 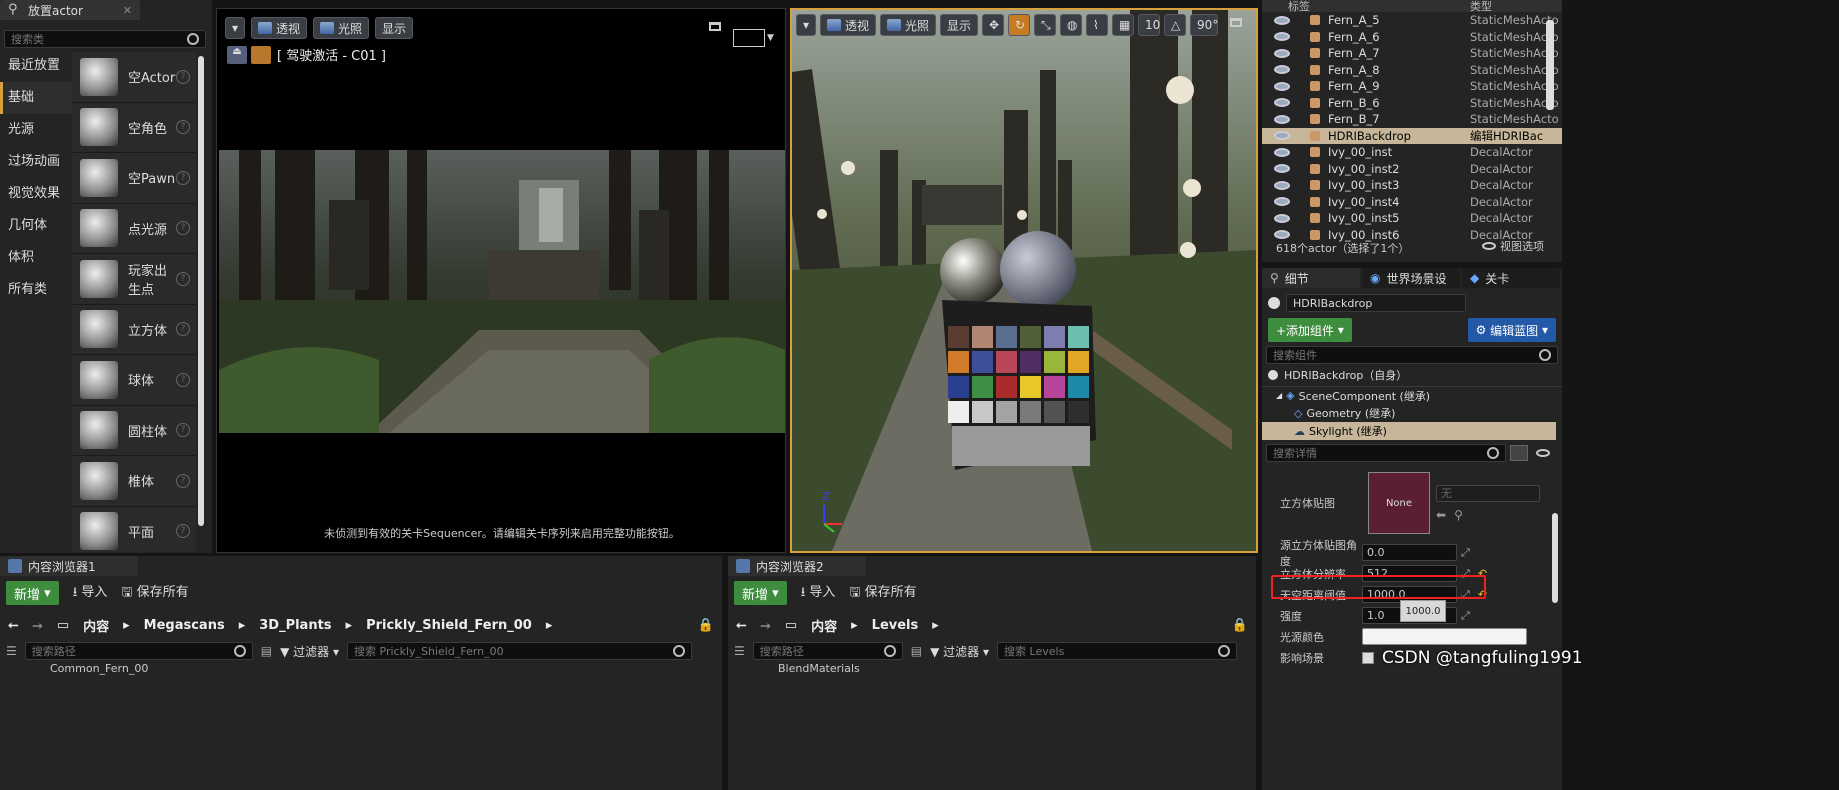 I want to click on browse-icon: ⚲, so click(x=1458, y=515).